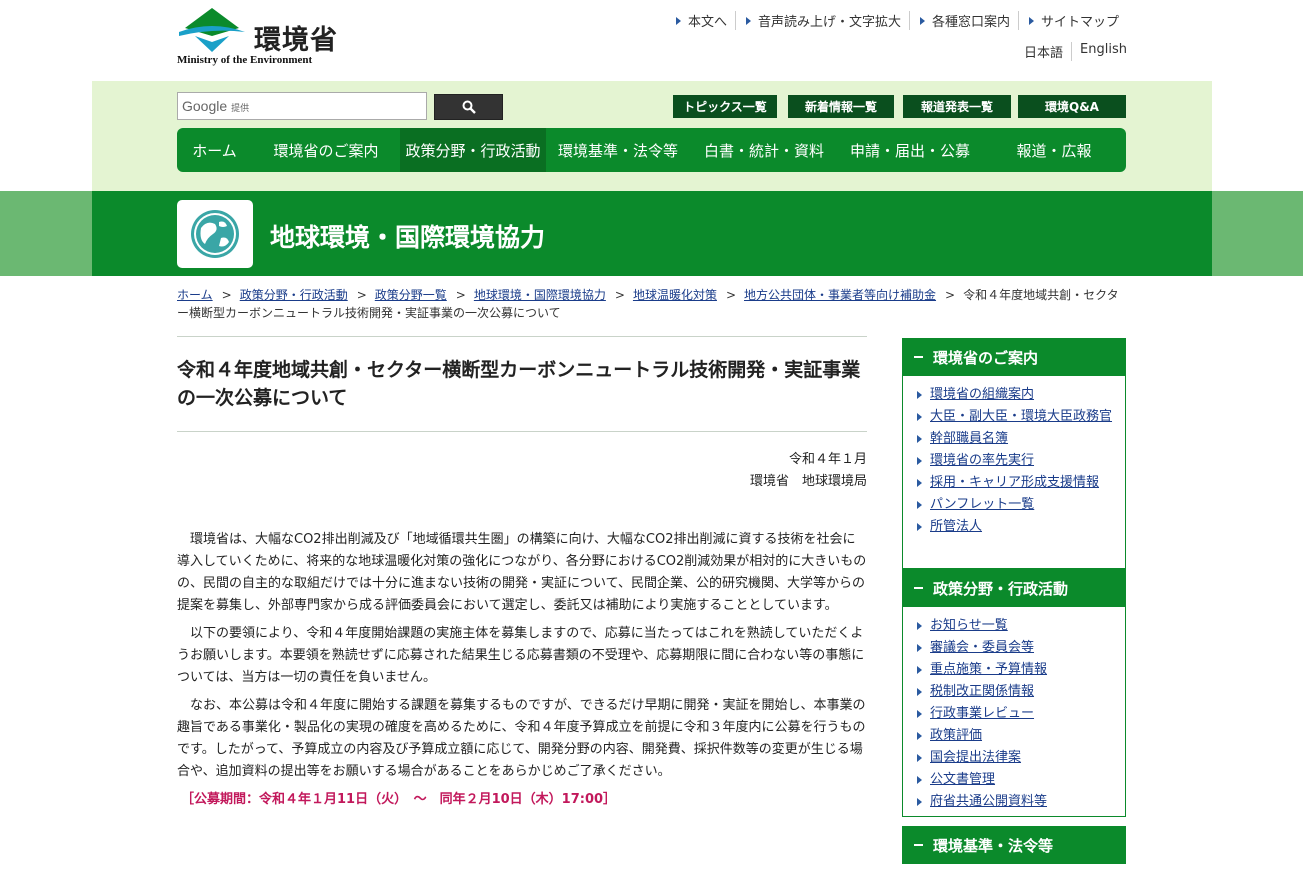  Describe the element at coordinates (821, 20) in the screenshot. I see `accessibility-link: 音声読み上げ・文字拡大` at that location.